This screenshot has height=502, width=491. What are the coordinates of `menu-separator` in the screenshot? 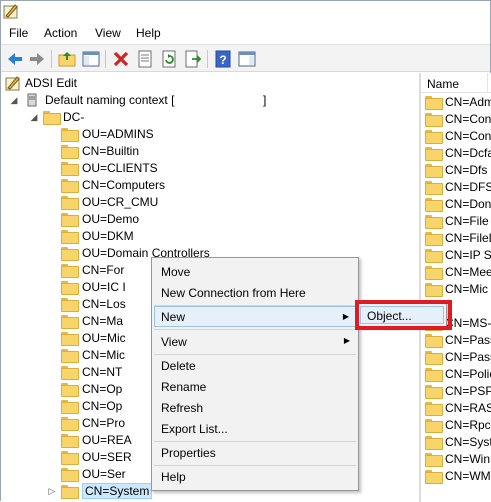 It's located at (255, 329).